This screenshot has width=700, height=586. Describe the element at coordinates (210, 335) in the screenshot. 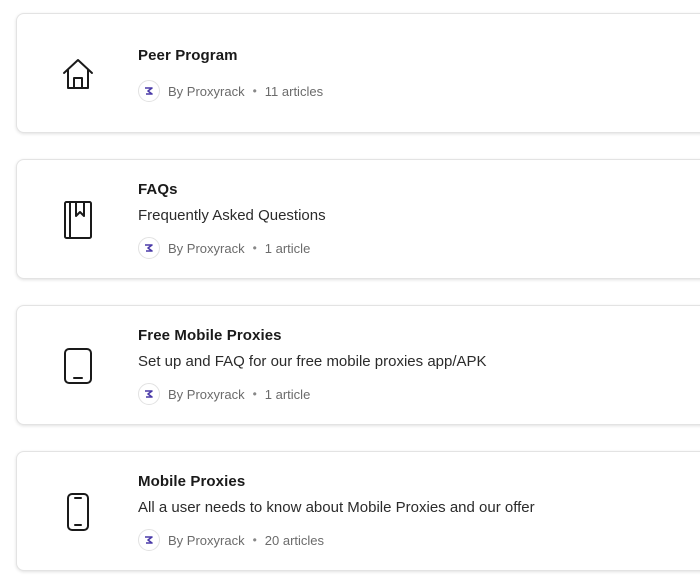

I see `collection-title: Free Mobile Proxies` at that location.